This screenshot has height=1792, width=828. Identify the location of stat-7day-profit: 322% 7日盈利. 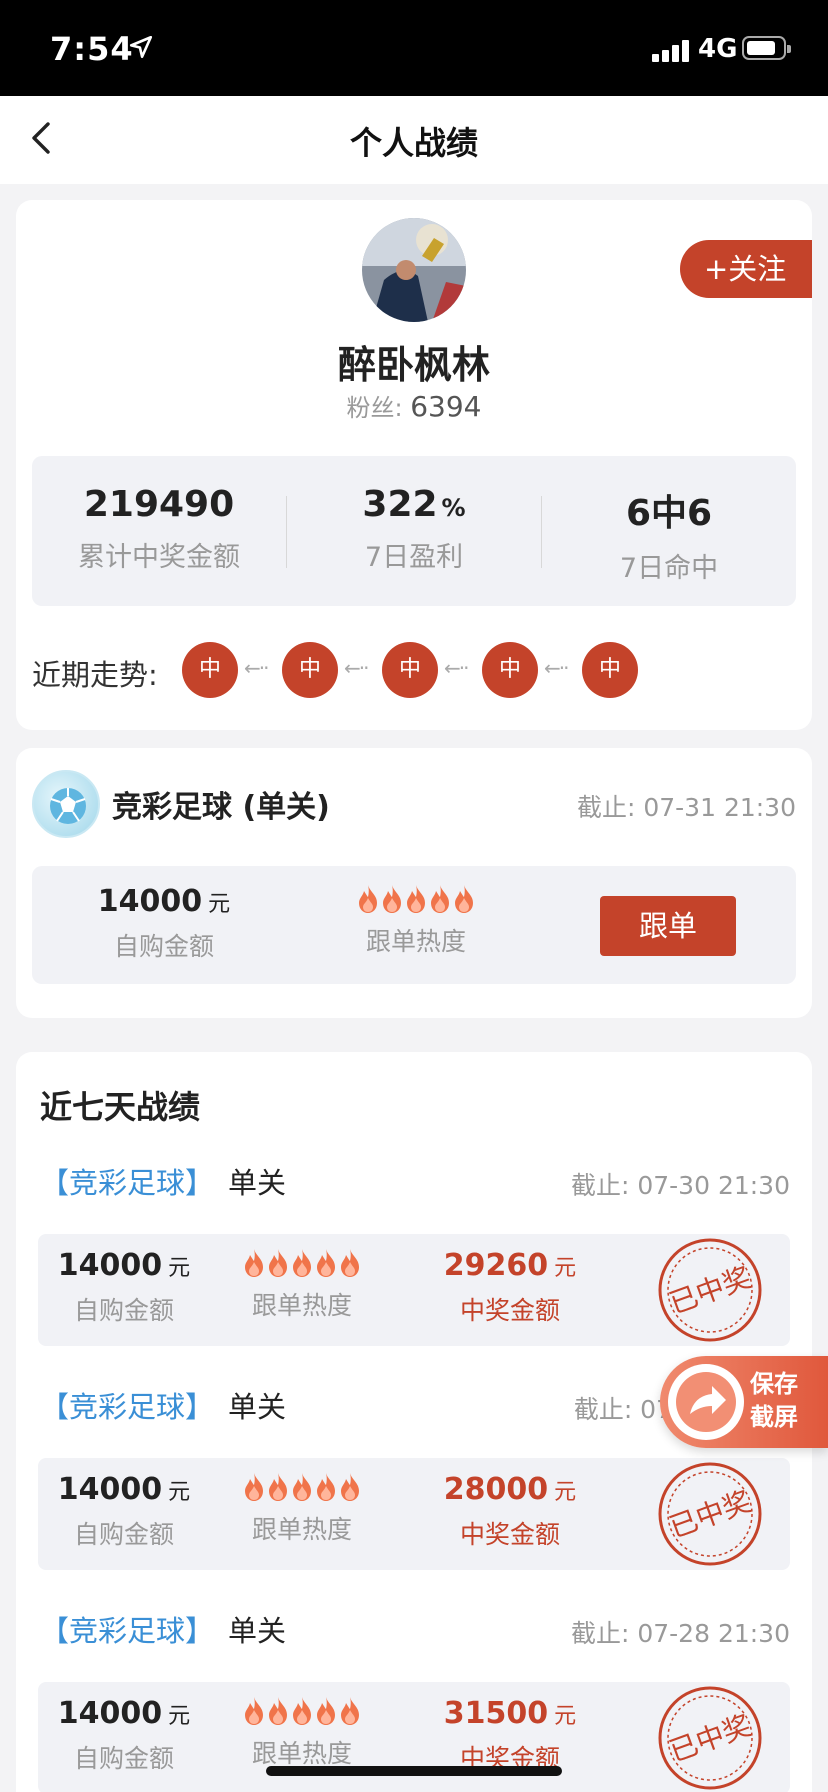
(414, 531).